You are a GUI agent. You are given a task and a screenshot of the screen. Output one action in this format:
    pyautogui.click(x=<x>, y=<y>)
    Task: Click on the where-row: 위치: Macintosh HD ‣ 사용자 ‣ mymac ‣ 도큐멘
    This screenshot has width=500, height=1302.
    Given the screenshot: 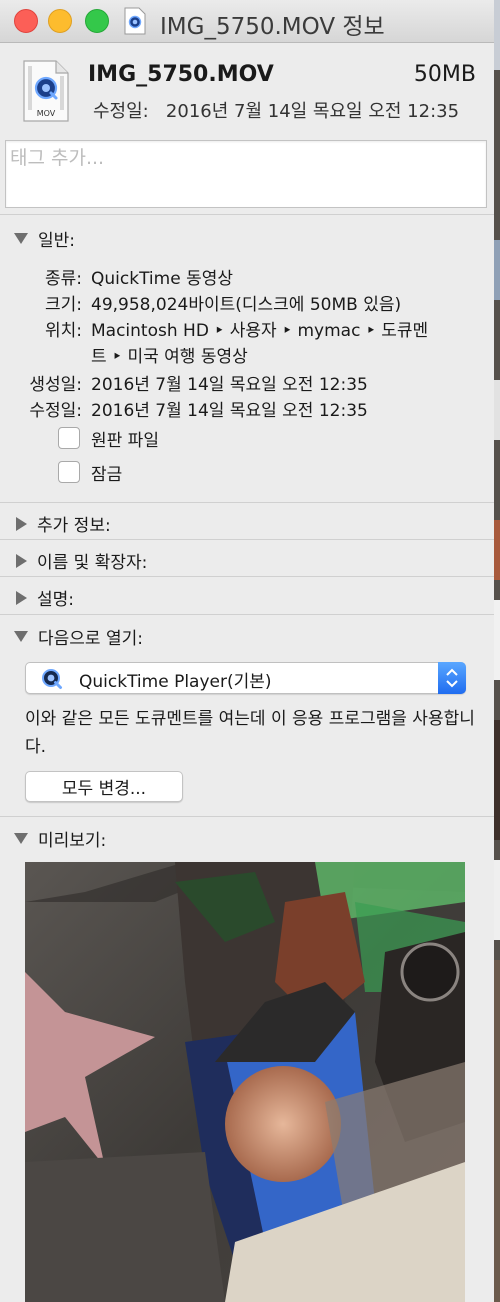 What is the action you would take?
    pyautogui.click(x=240, y=328)
    